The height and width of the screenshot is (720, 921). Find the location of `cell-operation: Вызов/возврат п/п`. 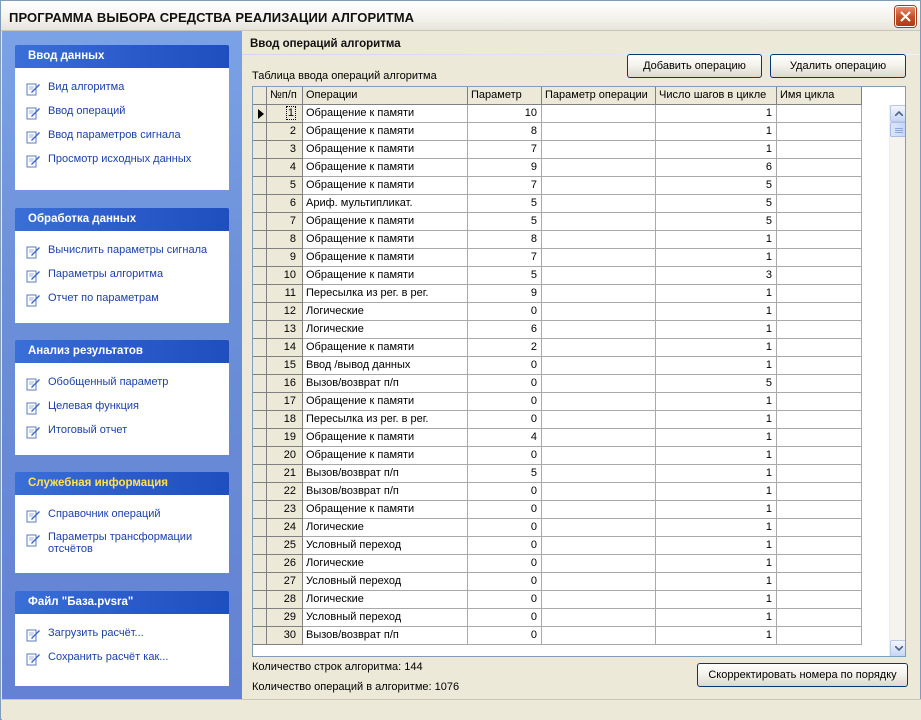

cell-operation: Вызов/возврат п/п is located at coordinates (385, 492).